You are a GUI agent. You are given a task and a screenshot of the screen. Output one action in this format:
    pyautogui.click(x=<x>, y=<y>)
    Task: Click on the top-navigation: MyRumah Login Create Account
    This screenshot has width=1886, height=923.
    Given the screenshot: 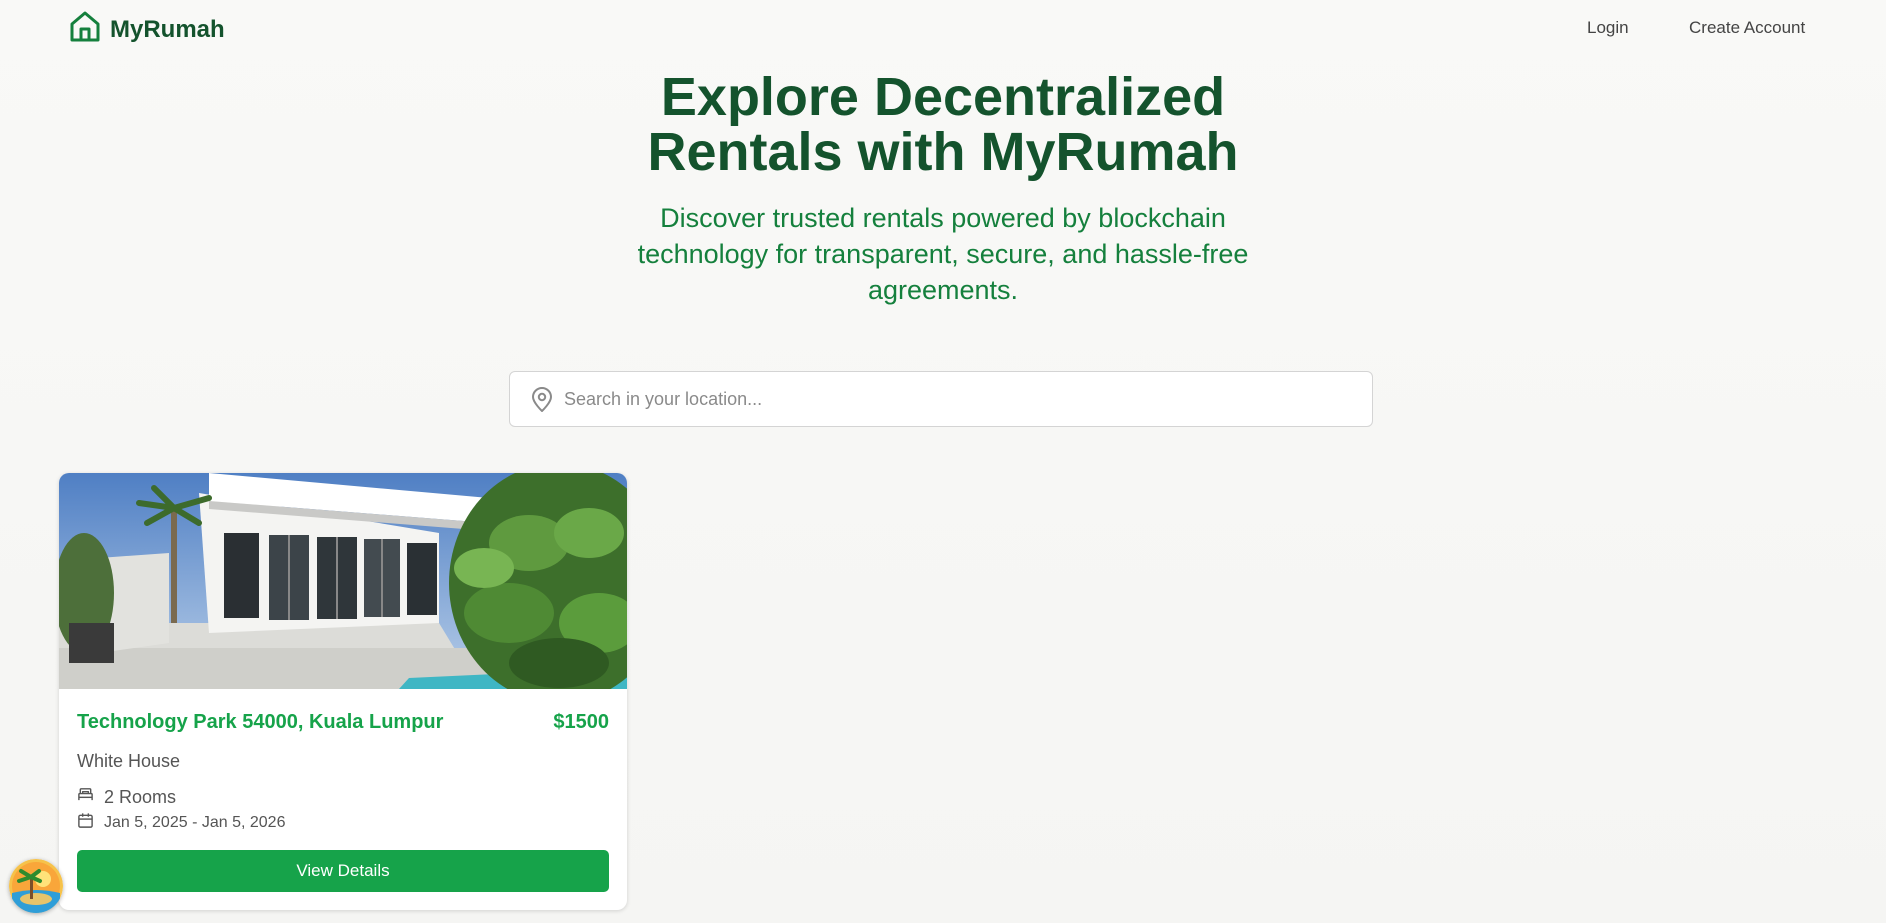 What is the action you would take?
    pyautogui.click(x=943, y=28)
    